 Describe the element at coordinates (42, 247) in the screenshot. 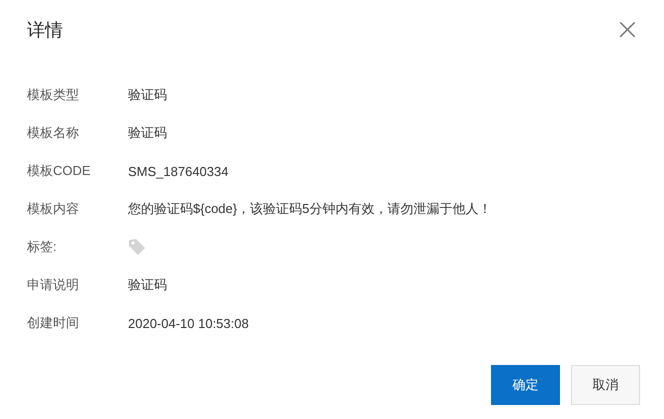

I see `field-label: 标签:` at that location.